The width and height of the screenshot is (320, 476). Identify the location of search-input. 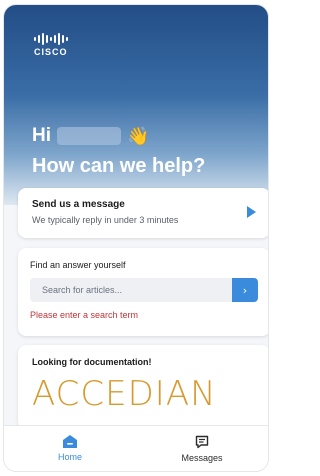
(131, 290).